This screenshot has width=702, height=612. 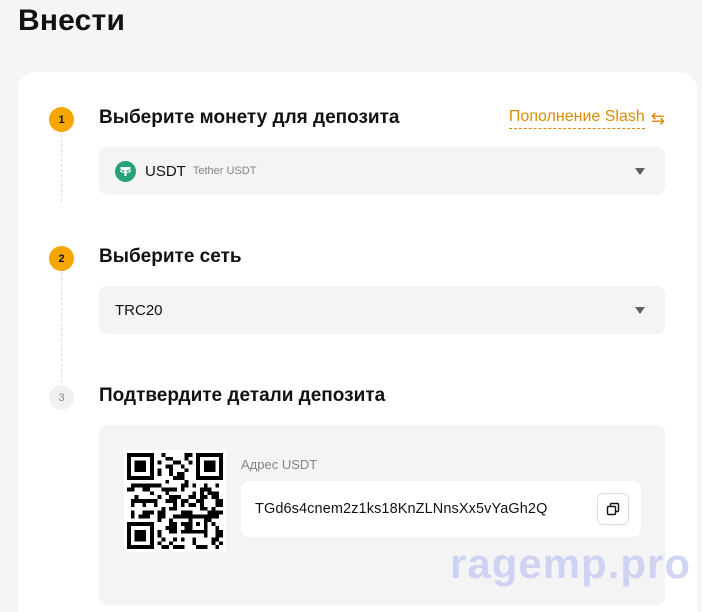 I want to click on address-text: TGd6s4cnem2z1ks18KnZLNnsXx5vYaGh2Q, so click(x=401, y=509).